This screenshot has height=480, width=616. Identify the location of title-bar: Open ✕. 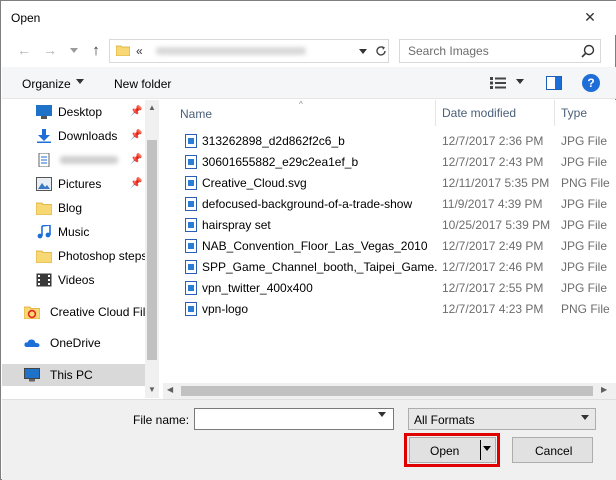
(308, 18).